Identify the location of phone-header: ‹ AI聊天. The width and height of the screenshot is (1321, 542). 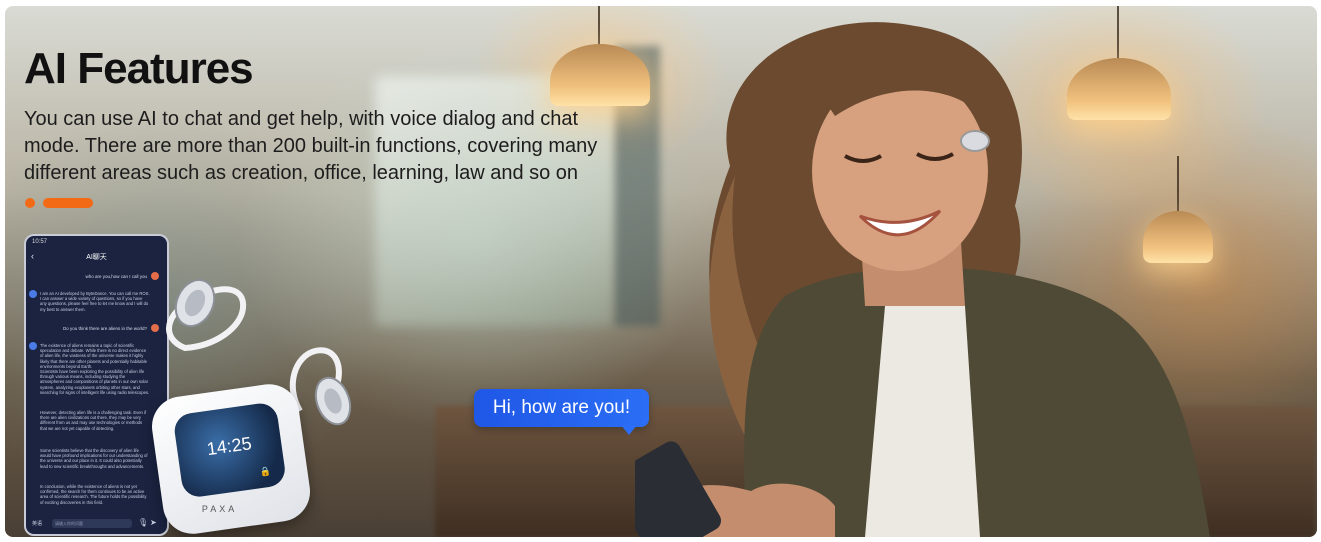
(96, 257).